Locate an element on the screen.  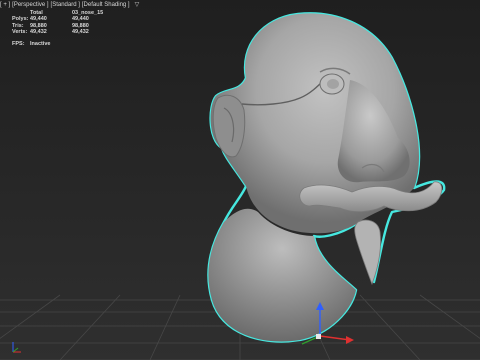
viewport-menu-general: [ + ] is located at coordinates (5, 5).